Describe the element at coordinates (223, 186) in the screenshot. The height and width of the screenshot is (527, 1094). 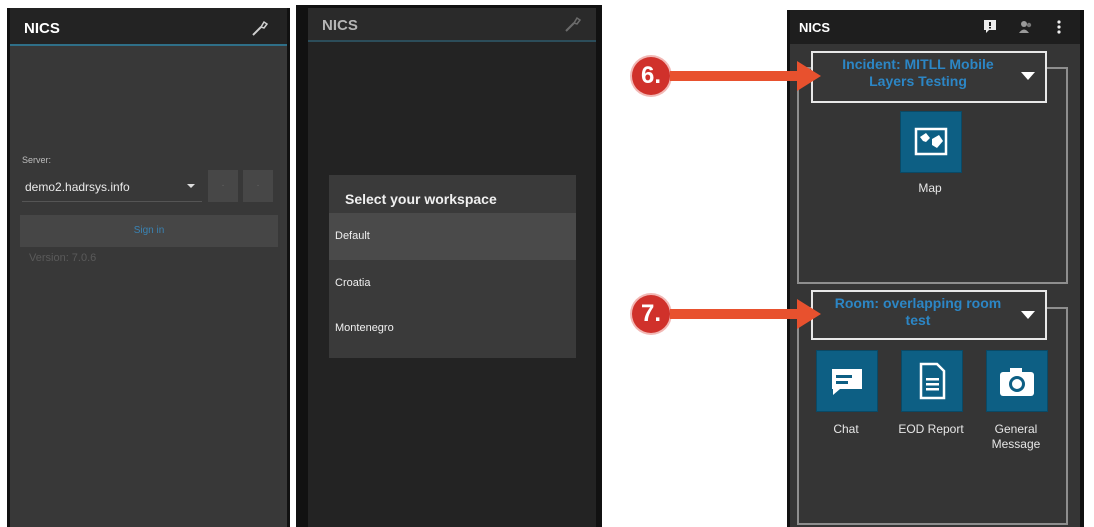
I see `add-server-button: ·` at that location.